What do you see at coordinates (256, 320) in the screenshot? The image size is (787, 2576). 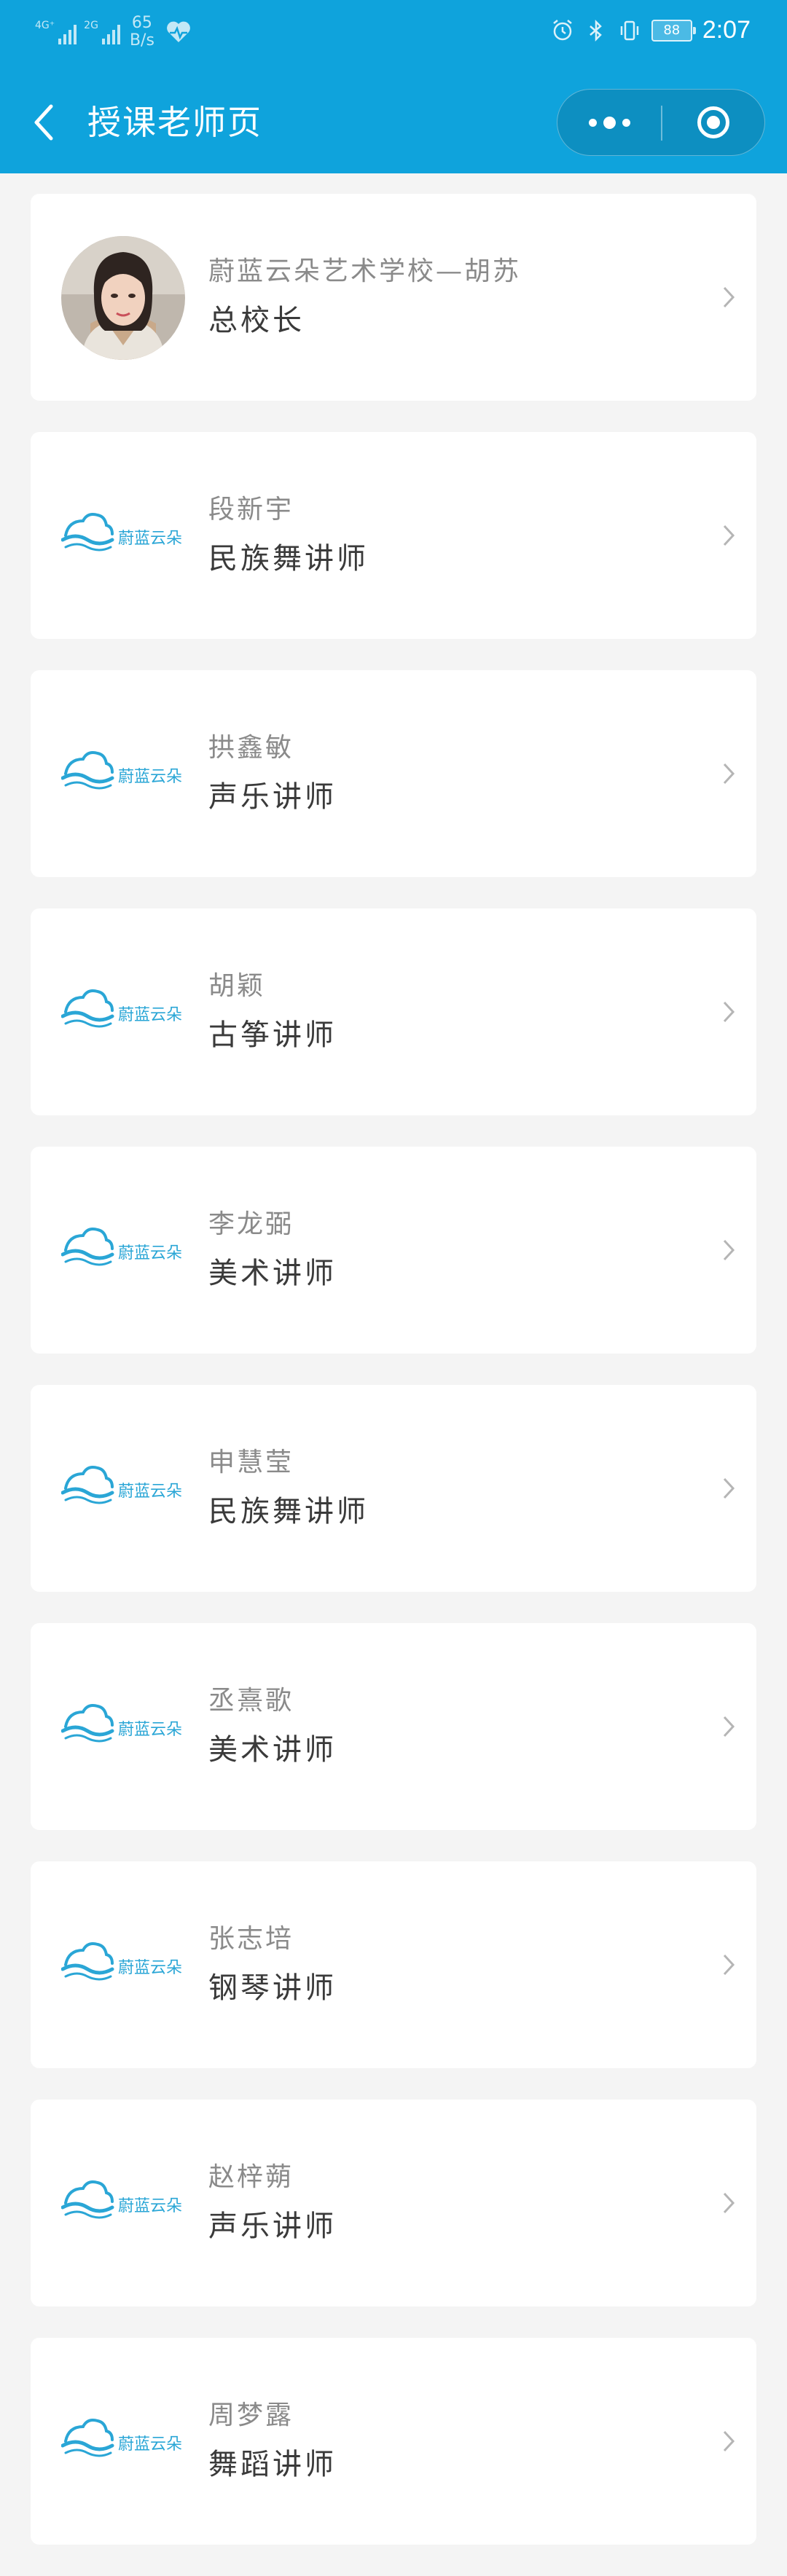 I see `teacher-role: 总校长` at bounding box center [256, 320].